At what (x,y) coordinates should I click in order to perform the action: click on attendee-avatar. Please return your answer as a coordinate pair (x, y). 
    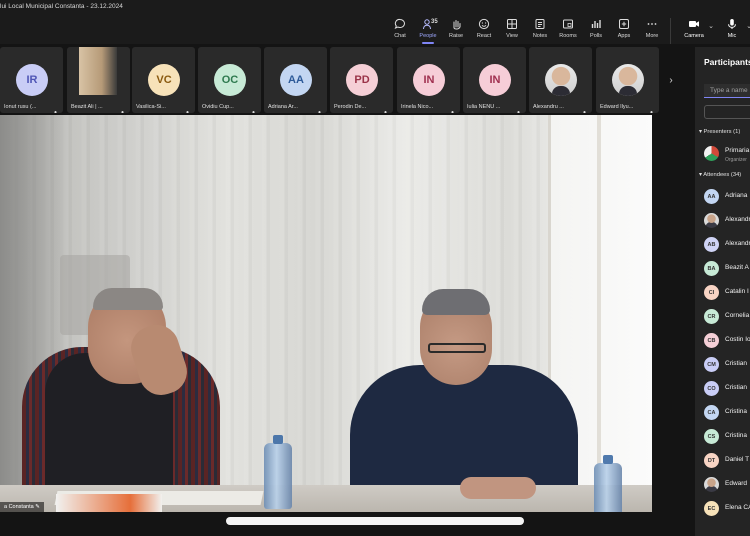
    Looking at the image, I should click on (711, 484).